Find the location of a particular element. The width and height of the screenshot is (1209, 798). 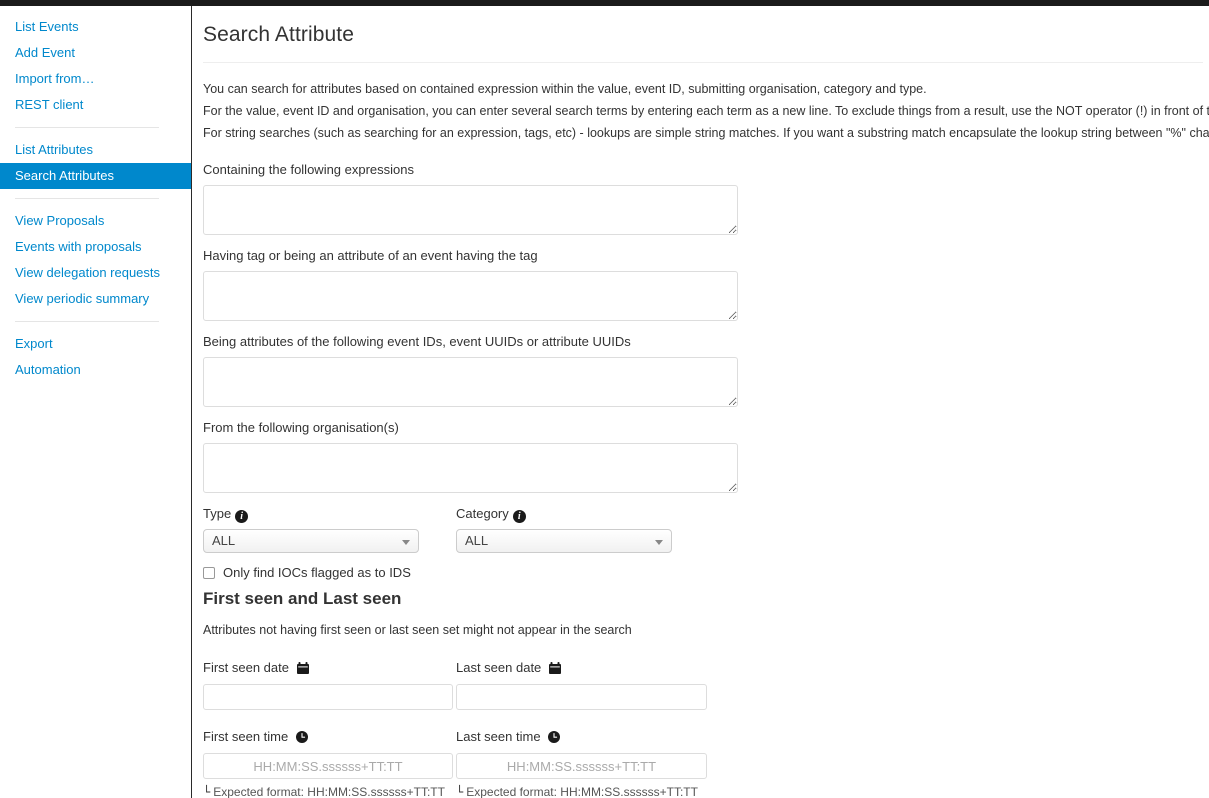

tag-input is located at coordinates (470, 296).